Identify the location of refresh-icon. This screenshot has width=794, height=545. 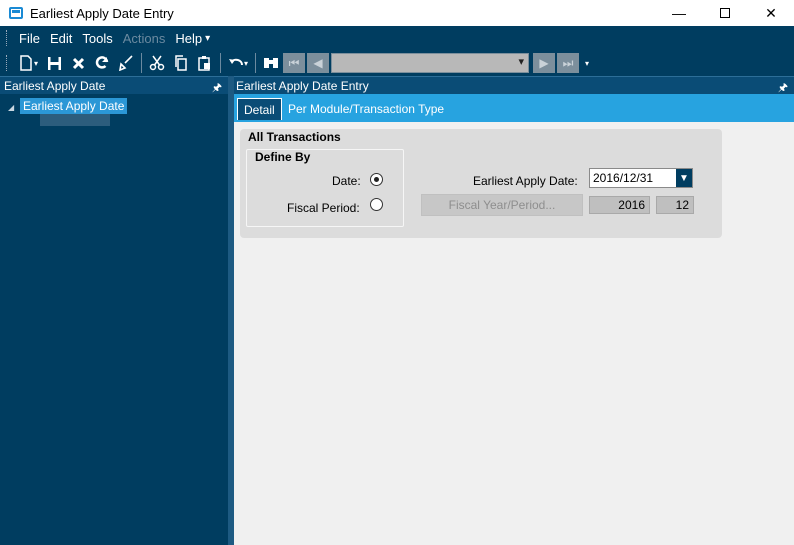
(102, 62).